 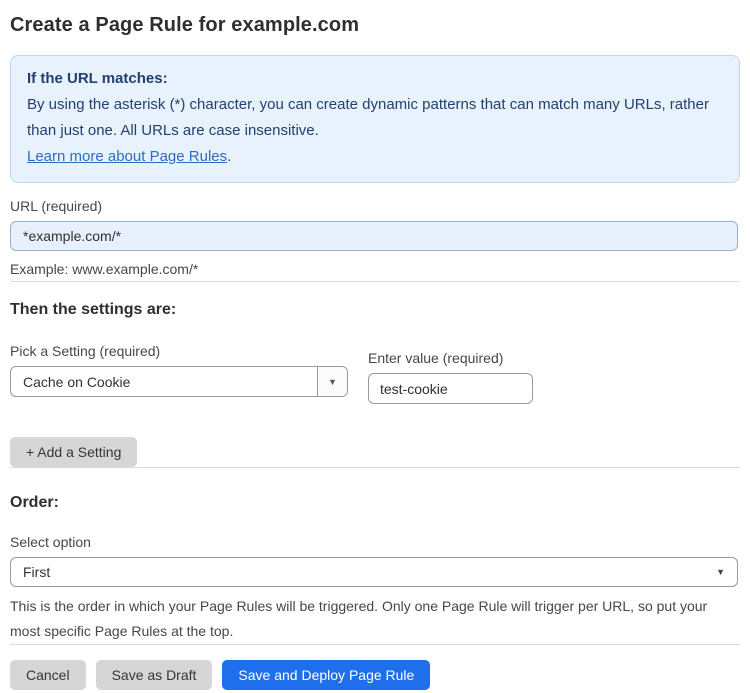 What do you see at coordinates (179, 381) in the screenshot?
I see `setting-select: Cache on Cookie ▼` at bounding box center [179, 381].